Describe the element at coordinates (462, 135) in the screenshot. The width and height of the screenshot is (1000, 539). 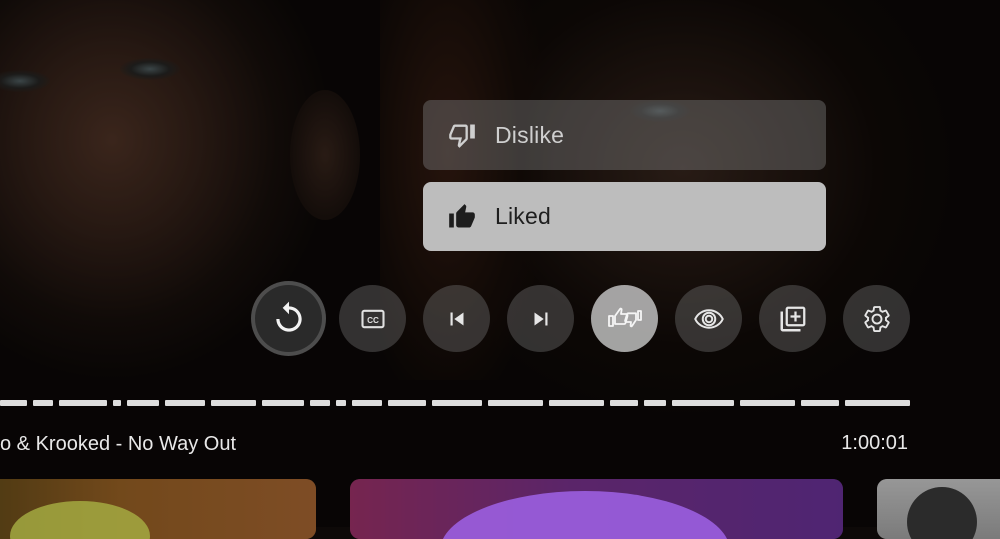
I see `thumbs-down-outline-icon` at that location.